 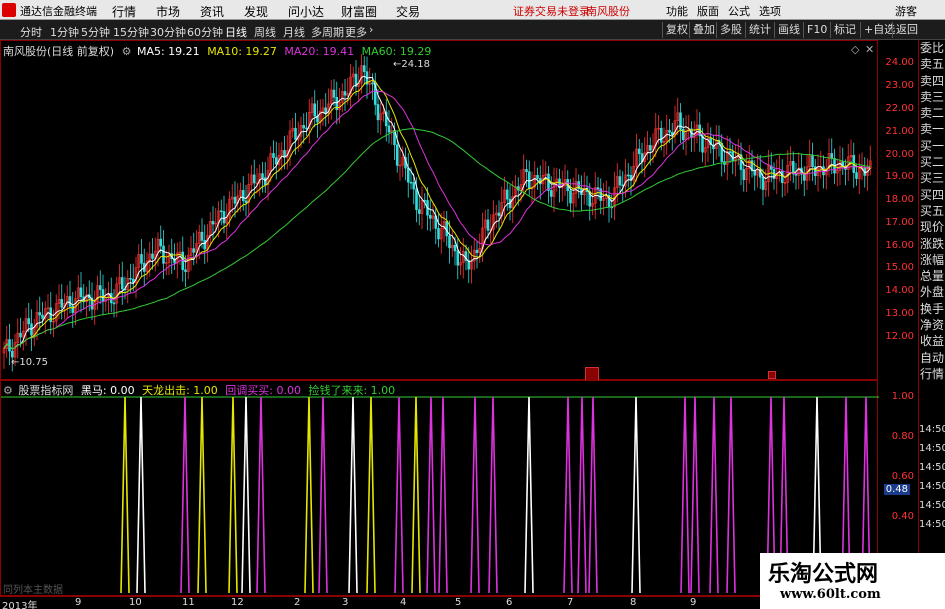 What do you see at coordinates (265, 32) in the screenshot?
I see `tab-weekly: 周线` at bounding box center [265, 32].